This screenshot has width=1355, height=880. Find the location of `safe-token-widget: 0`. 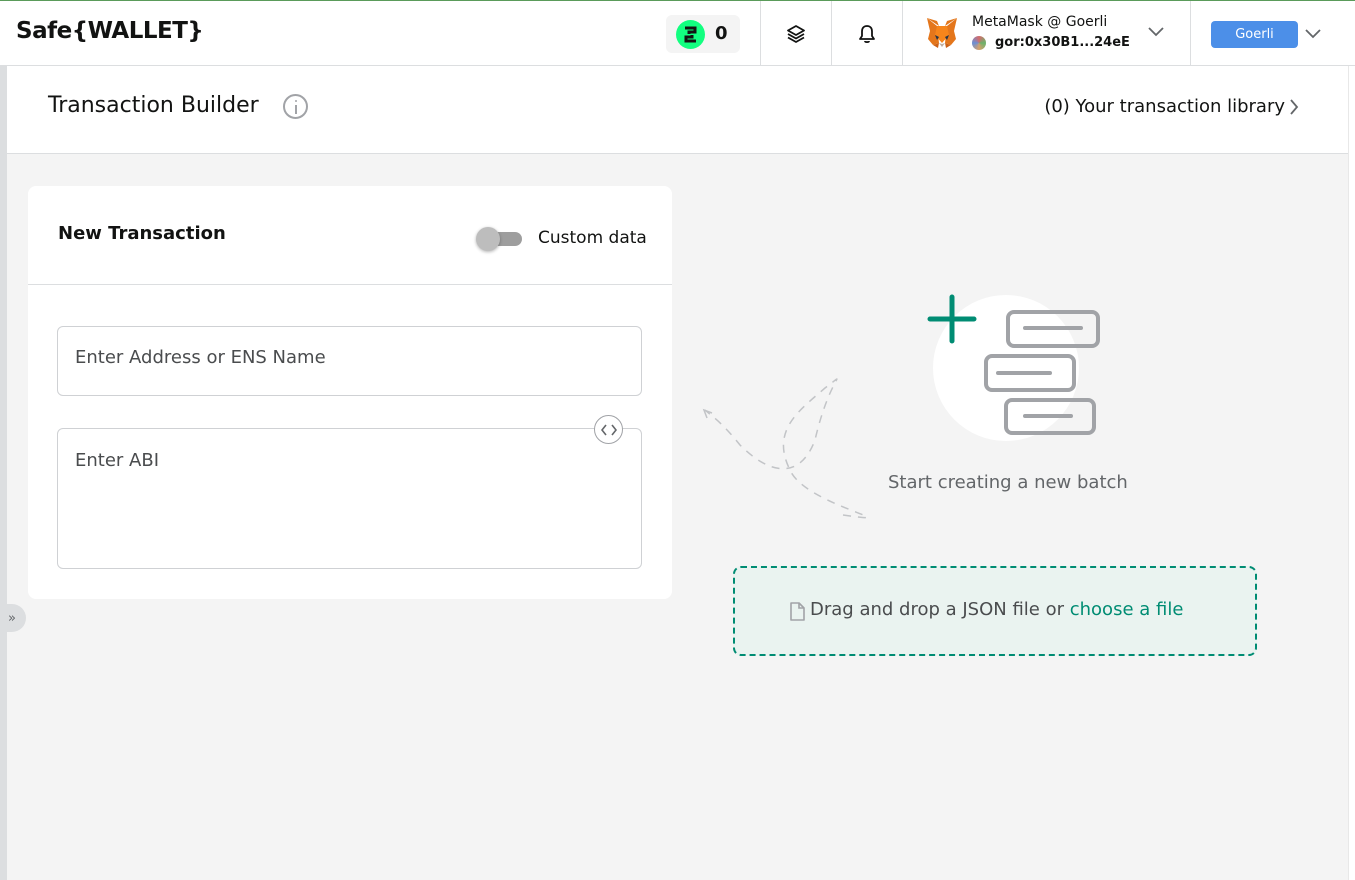

safe-token-widget: 0 is located at coordinates (703, 34).